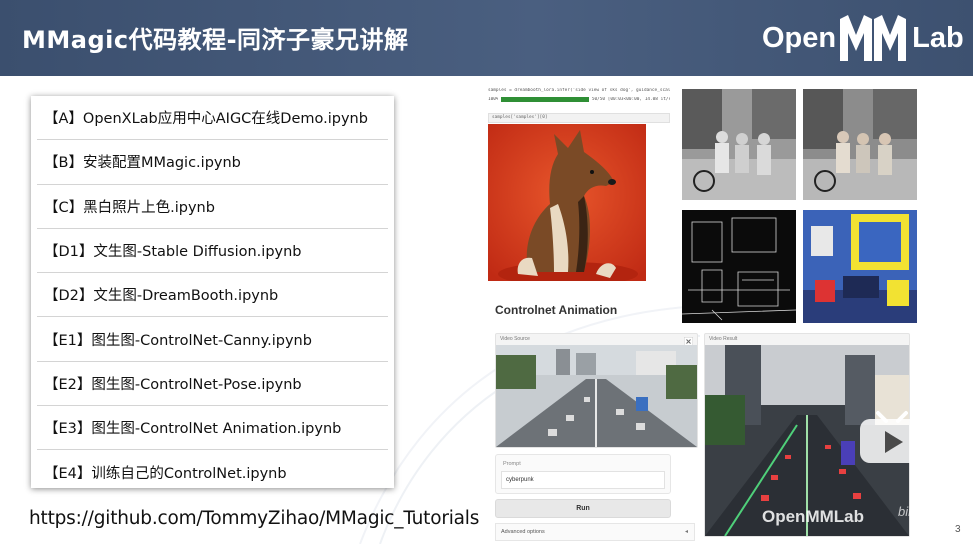 The image size is (973, 544). I want to click on code-cell: samples['samples'][0], so click(579, 118).